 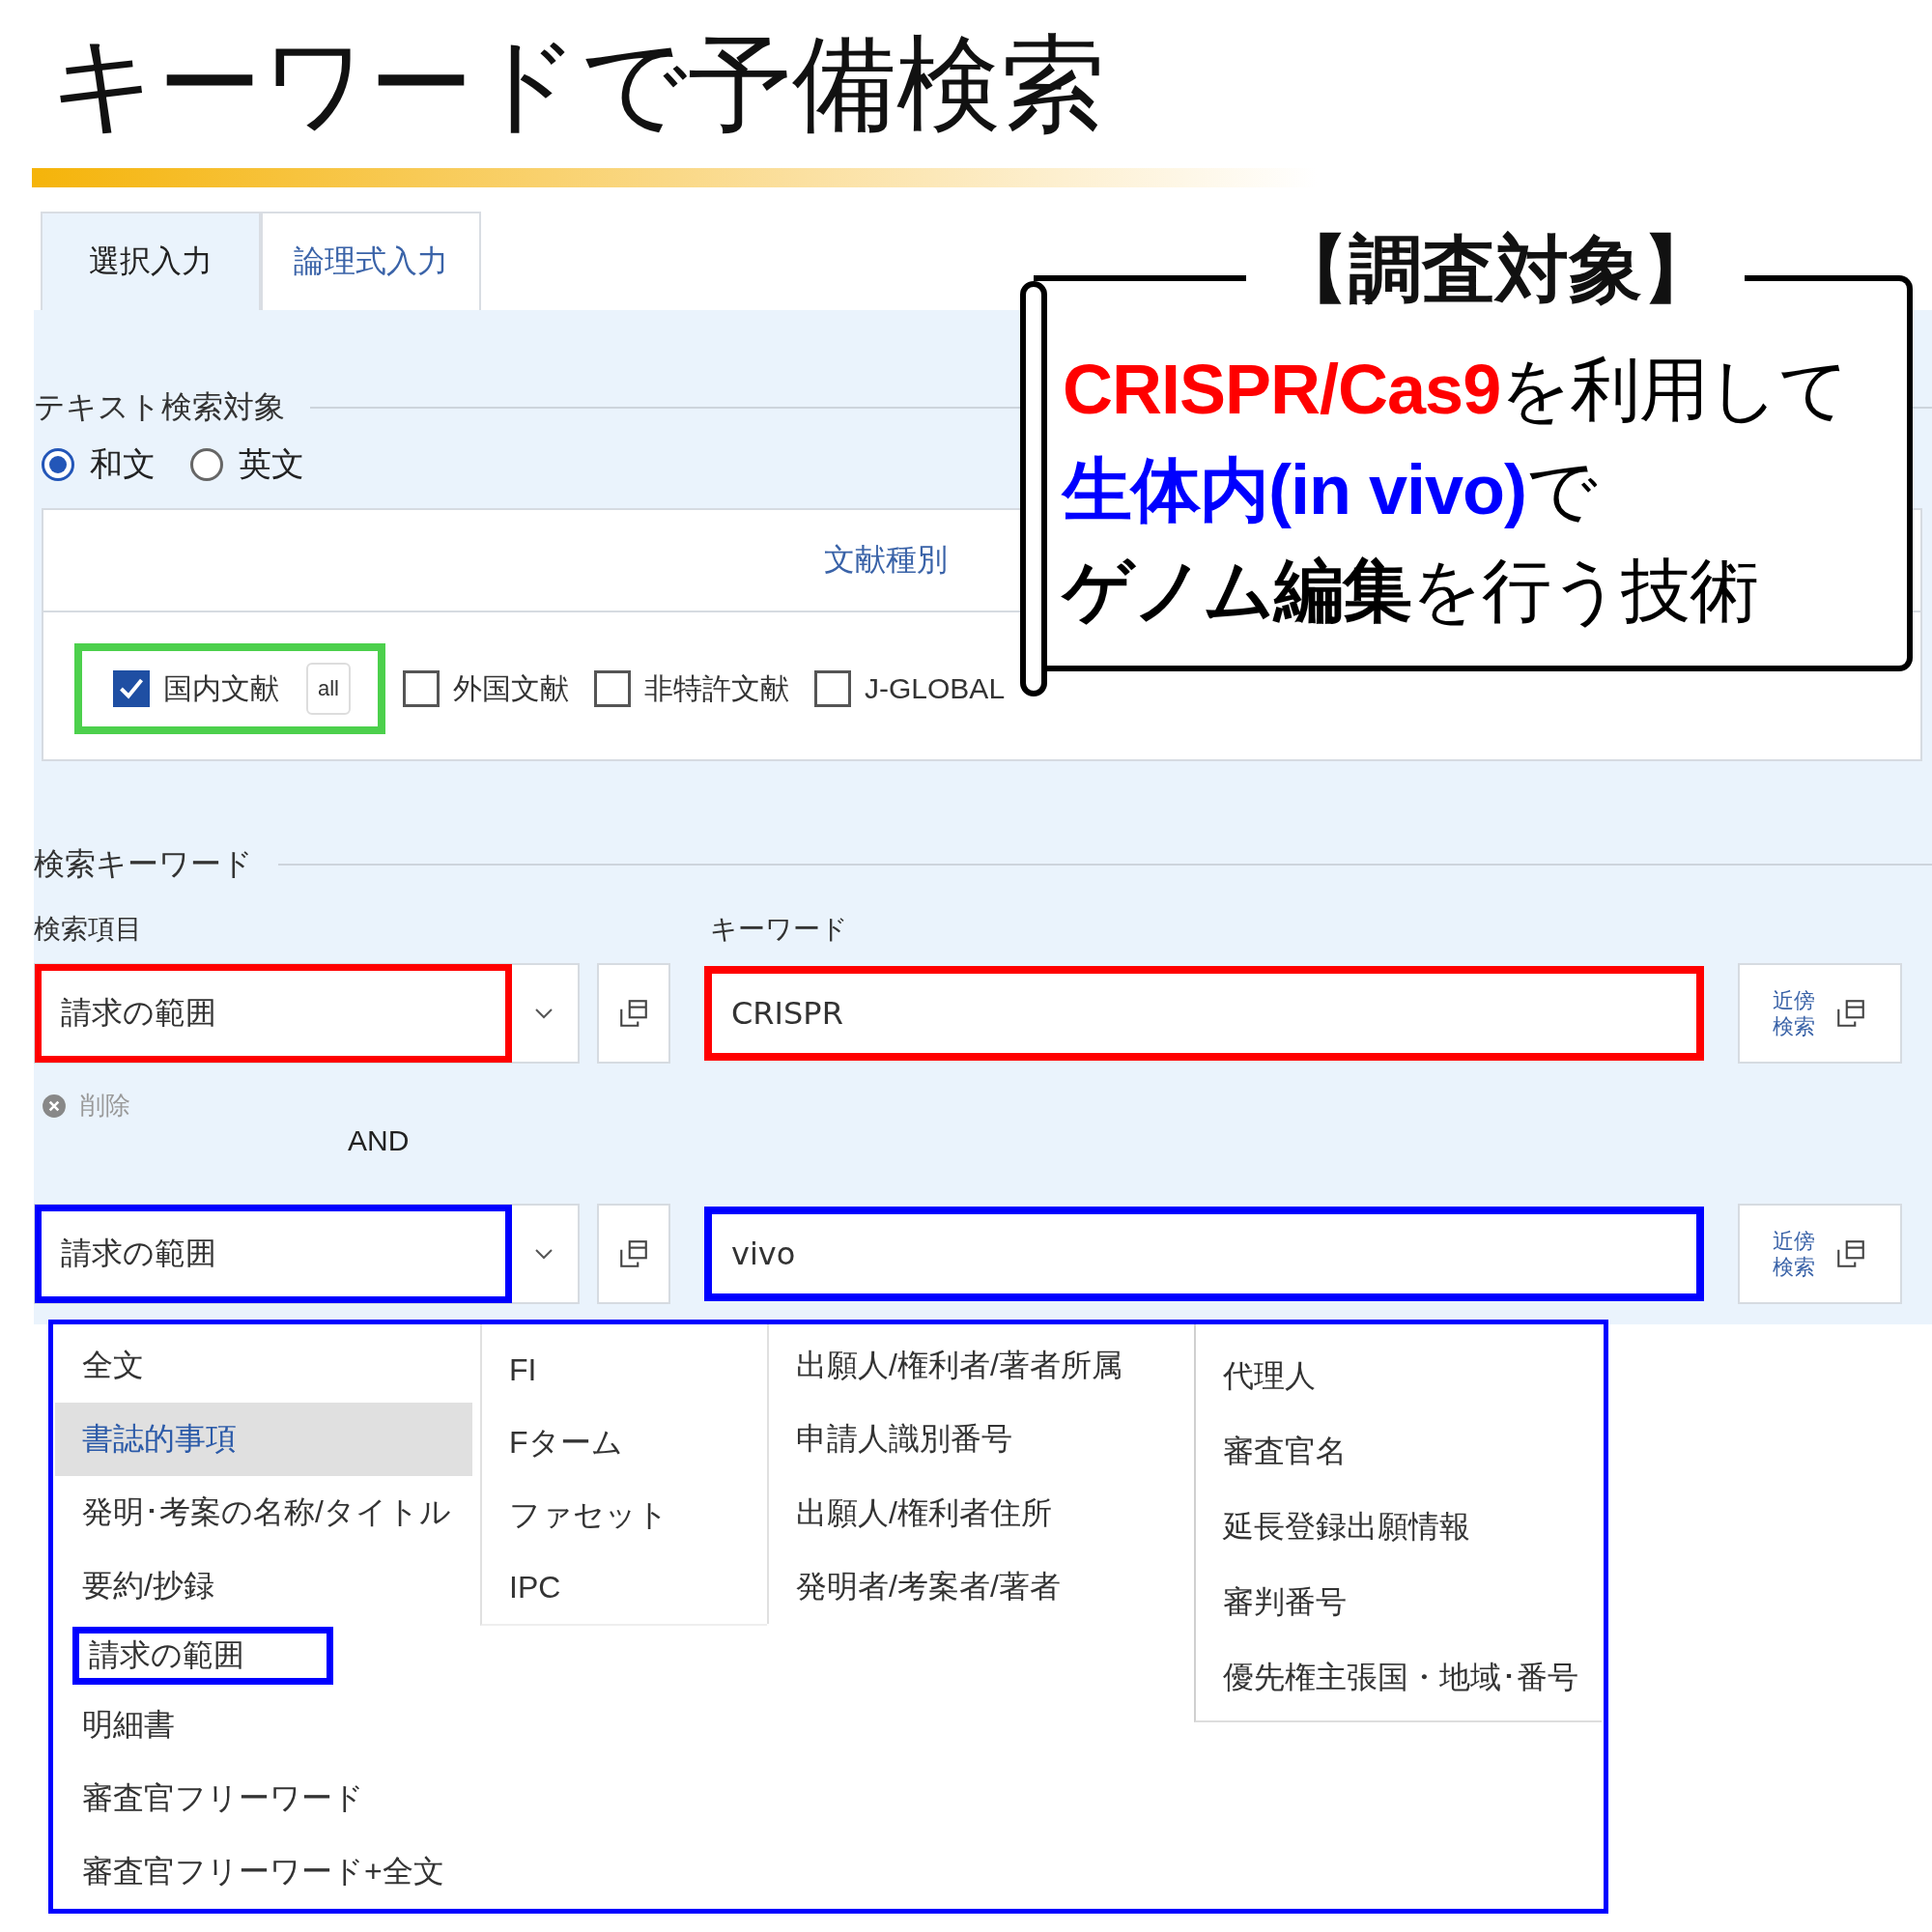 I want to click on section-heading: テキスト検索対象, so click(x=159, y=407).